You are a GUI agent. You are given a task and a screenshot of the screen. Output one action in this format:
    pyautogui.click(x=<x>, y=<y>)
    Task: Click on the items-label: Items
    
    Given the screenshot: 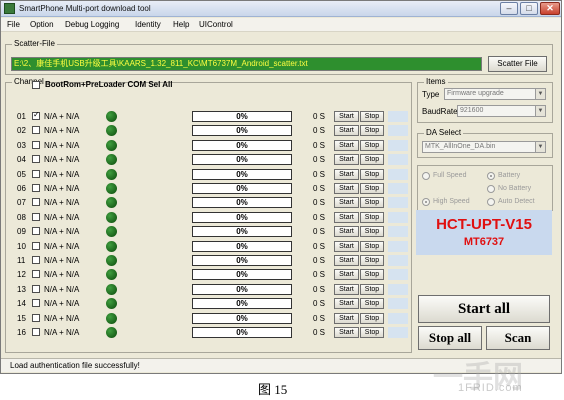 What is the action you would take?
    pyautogui.click(x=436, y=81)
    